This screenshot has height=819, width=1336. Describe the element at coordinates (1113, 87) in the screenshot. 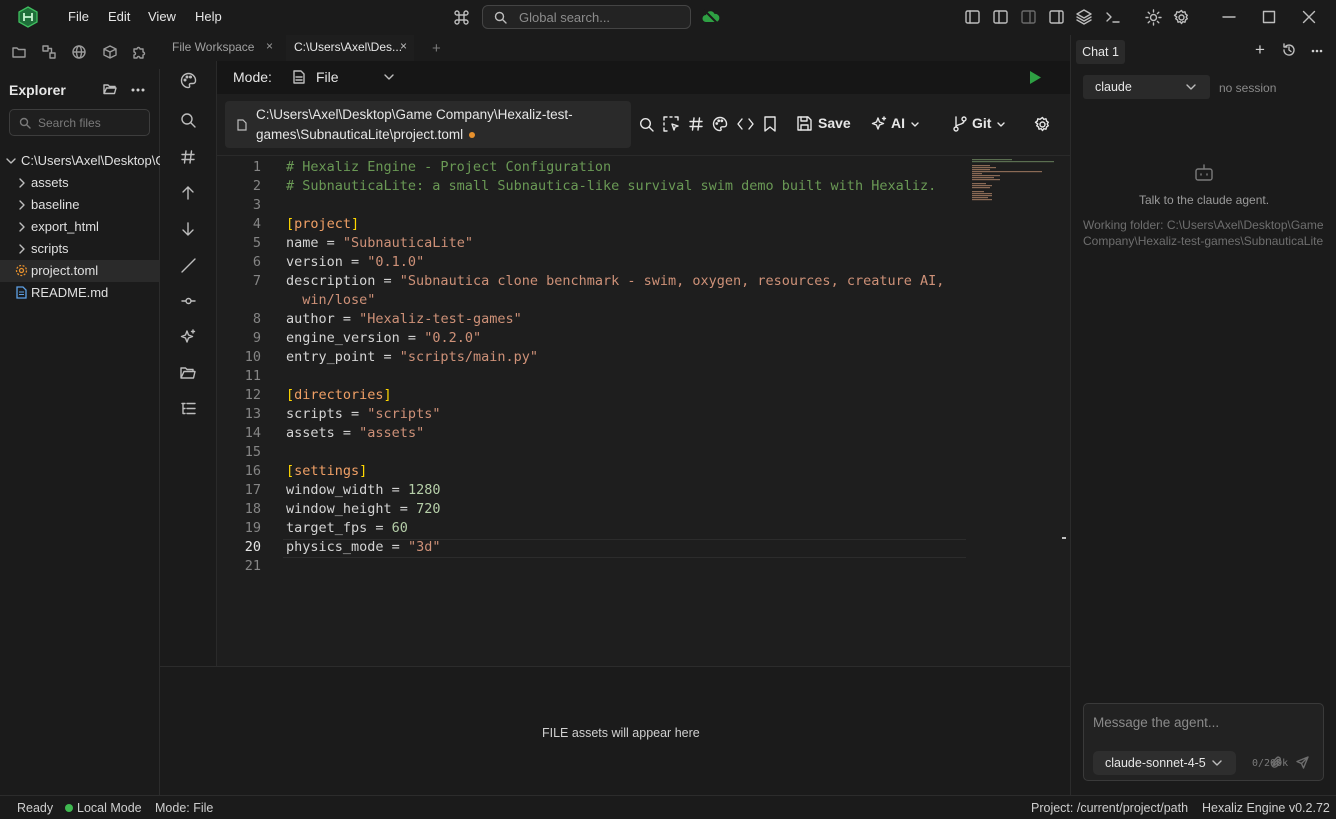

I see `agent-select-value: claude` at that location.